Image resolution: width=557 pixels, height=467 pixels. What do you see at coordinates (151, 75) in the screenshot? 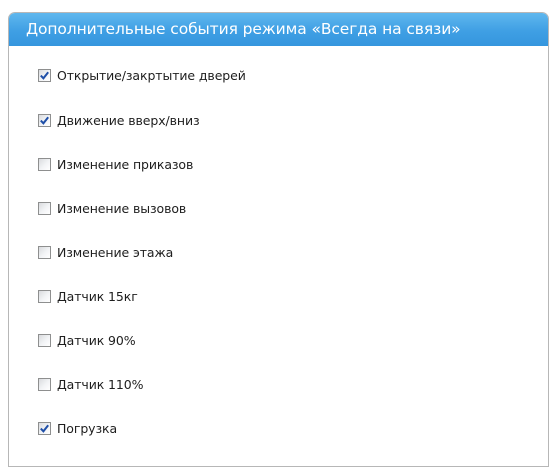
I see `option-label: Открытие/закртытие дверей` at bounding box center [151, 75].